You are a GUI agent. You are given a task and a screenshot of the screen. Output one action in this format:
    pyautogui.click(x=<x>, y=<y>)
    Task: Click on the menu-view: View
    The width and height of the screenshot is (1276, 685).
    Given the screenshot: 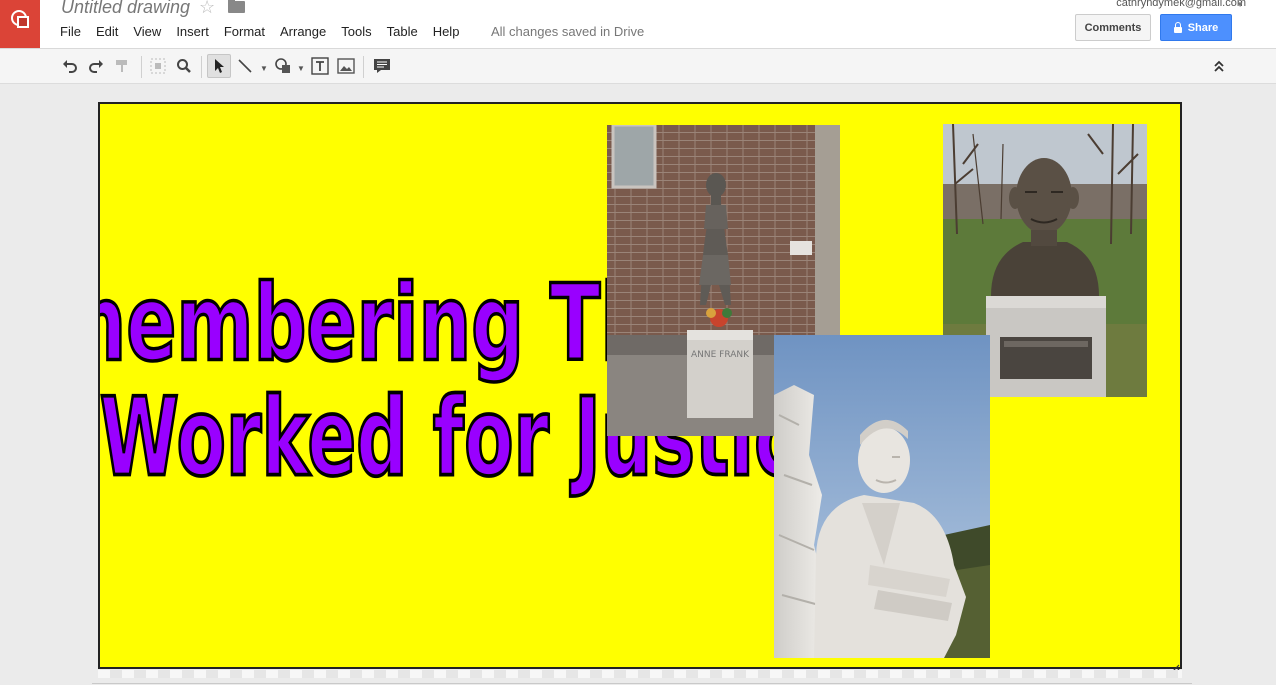 What is the action you would take?
    pyautogui.click(x=147, y=31)
    